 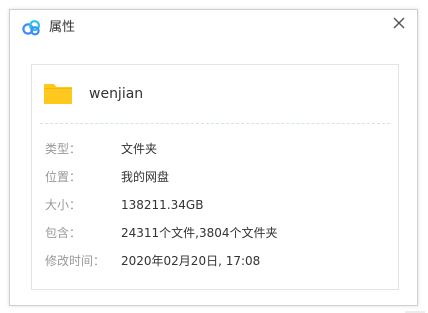 I want to click on divider, so click(x=215, y=123).